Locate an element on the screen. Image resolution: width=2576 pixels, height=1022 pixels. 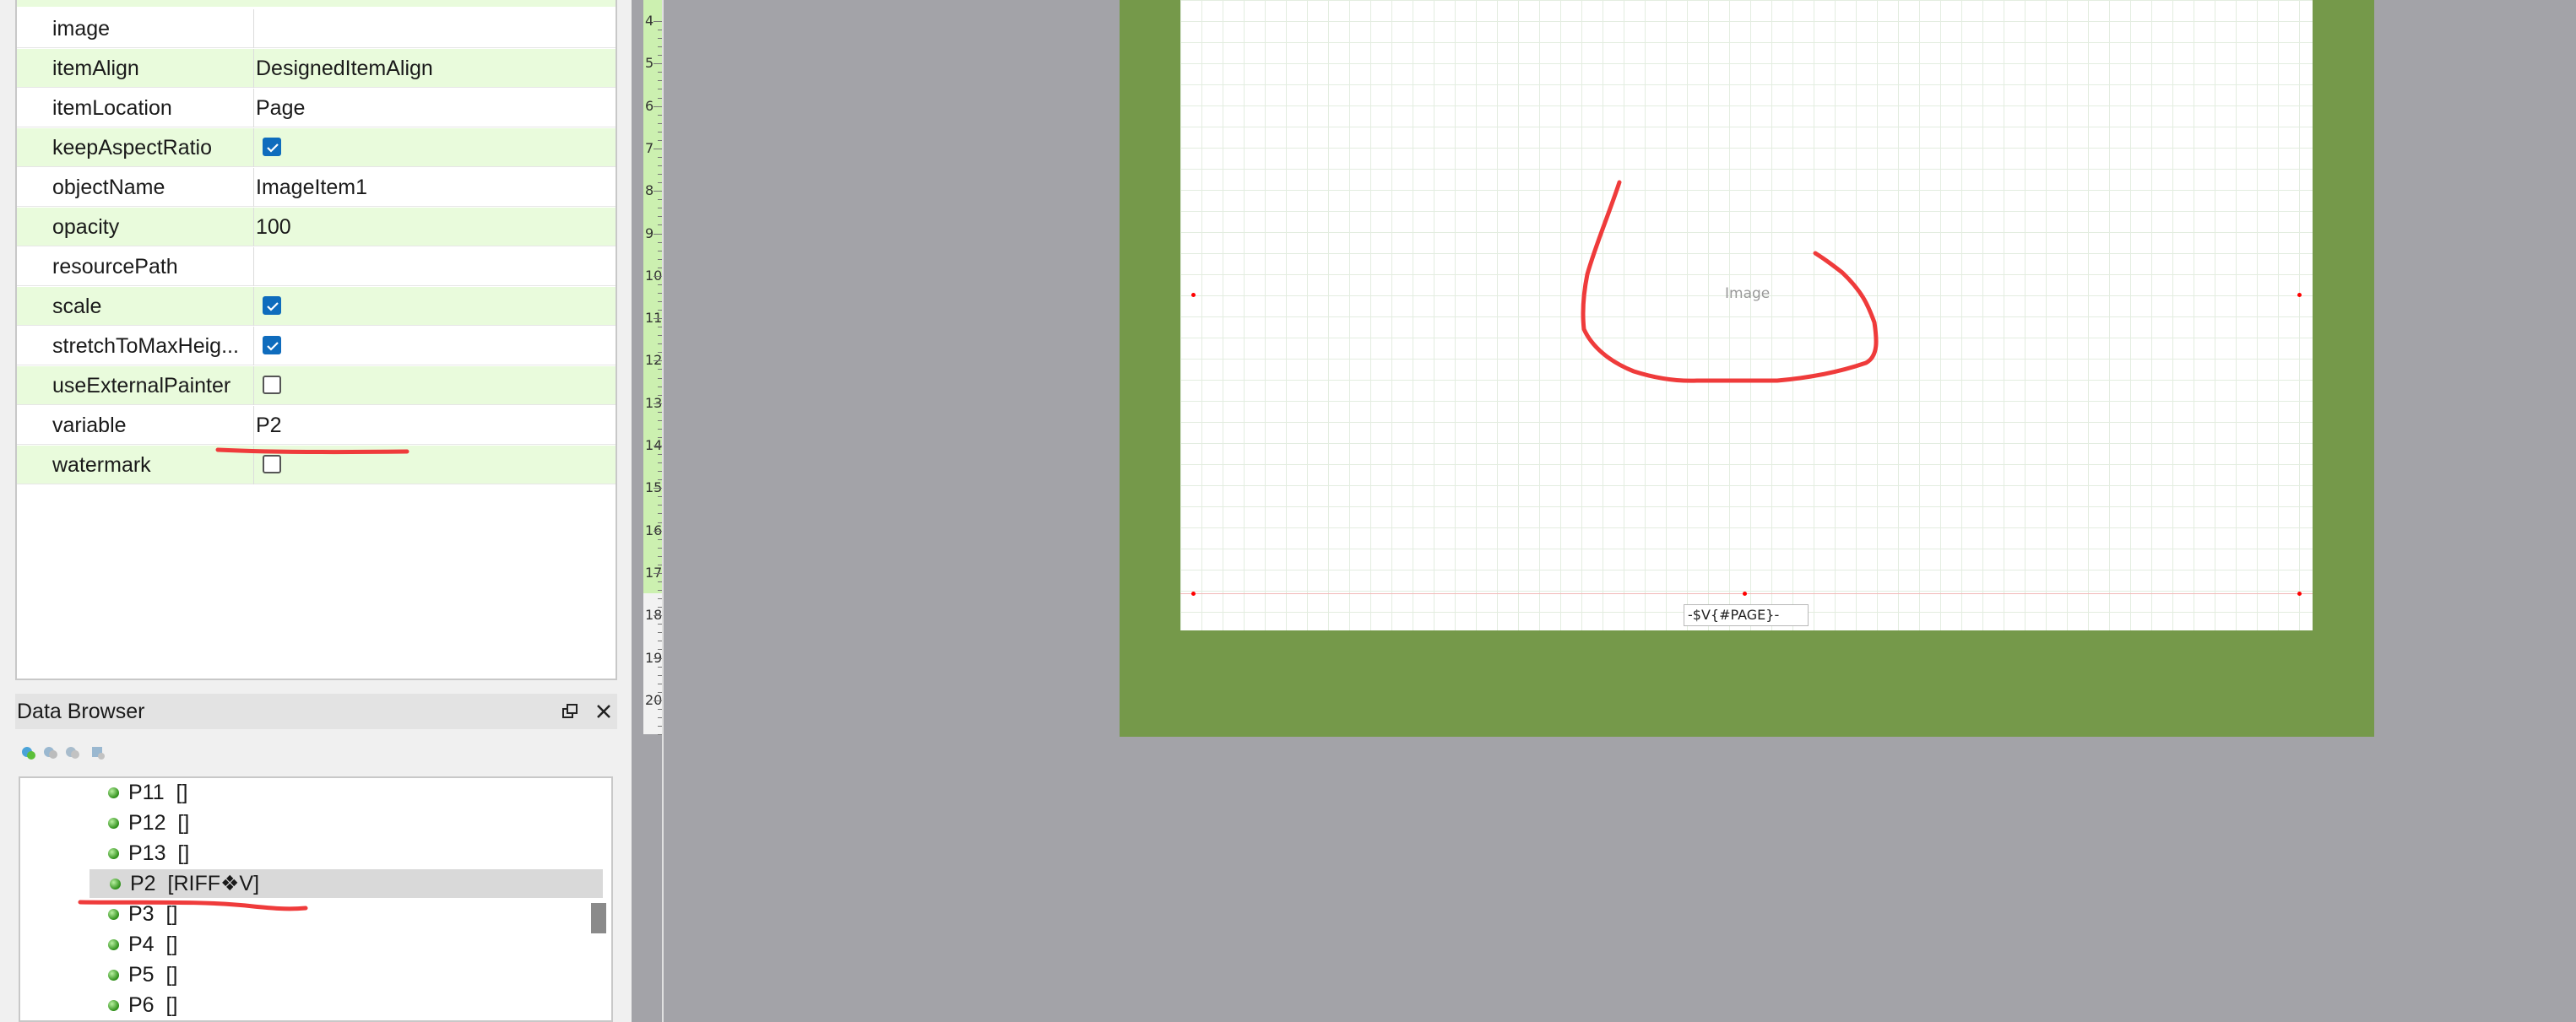
property-name: useExternalPainter is located at coordinates (141, 386).